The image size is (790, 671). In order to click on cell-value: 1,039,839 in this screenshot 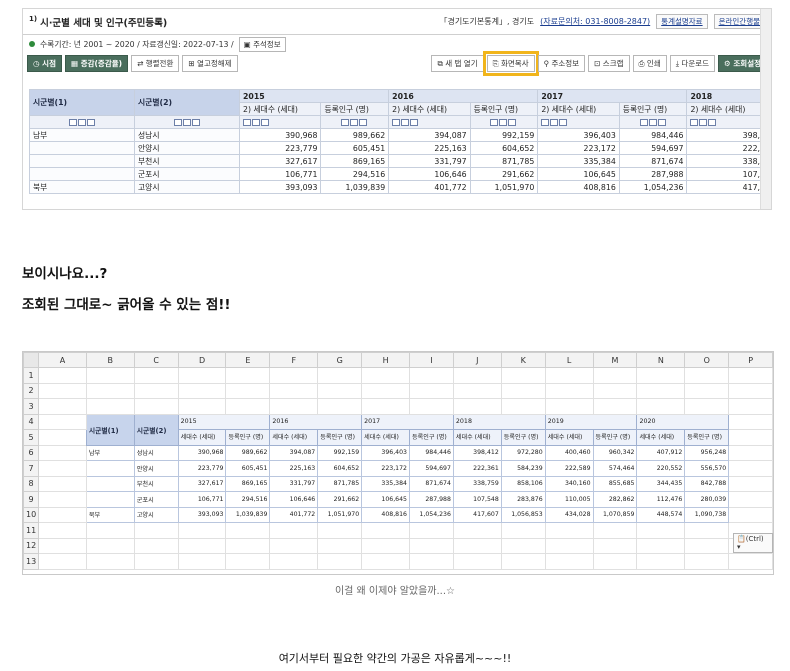, I will do `click(355, 187)`.